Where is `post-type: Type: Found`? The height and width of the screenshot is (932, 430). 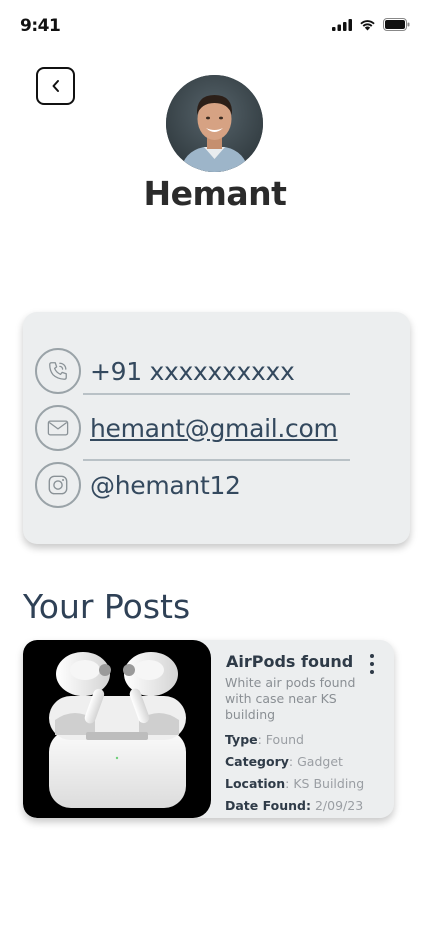 post-type: Type: Found is located at coordinates (264, 739).